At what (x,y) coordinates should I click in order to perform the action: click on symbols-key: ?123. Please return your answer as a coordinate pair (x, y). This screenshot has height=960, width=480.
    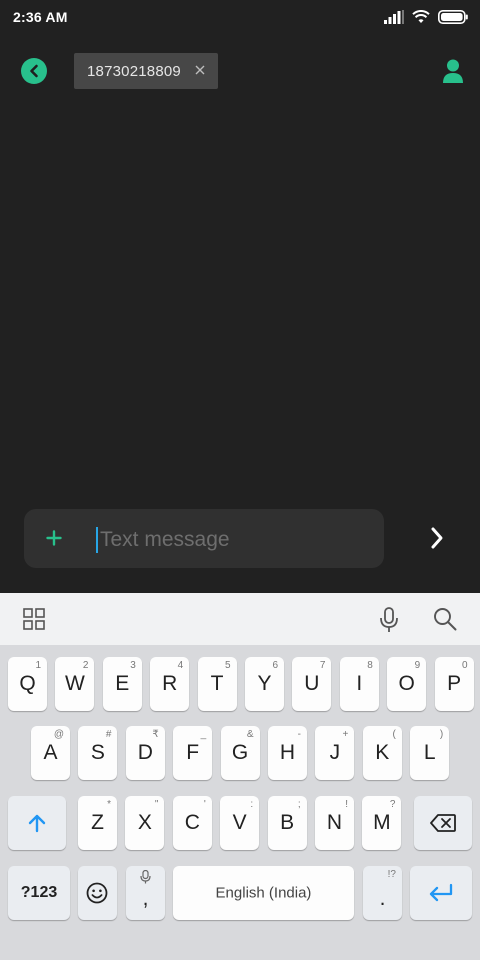
    Looking at the image, I should click on (39, 893).